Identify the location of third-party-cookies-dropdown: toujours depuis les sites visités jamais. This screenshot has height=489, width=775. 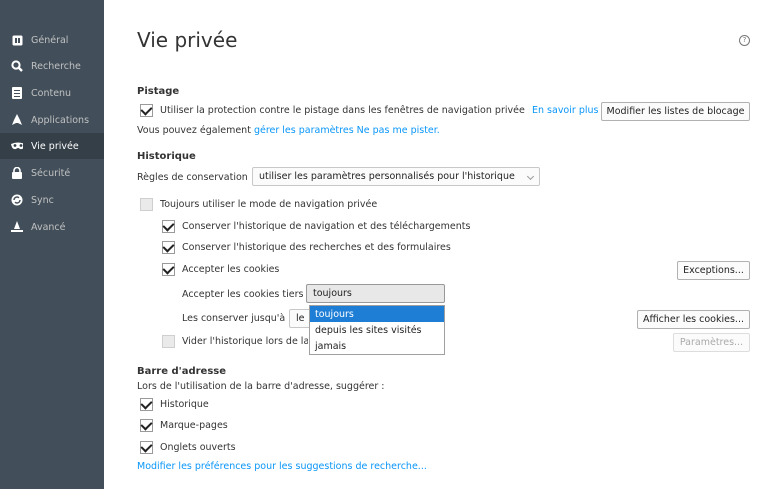
(377, 330).